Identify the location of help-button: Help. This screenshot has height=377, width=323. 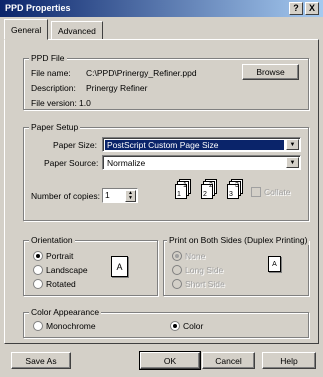
(289, 360).